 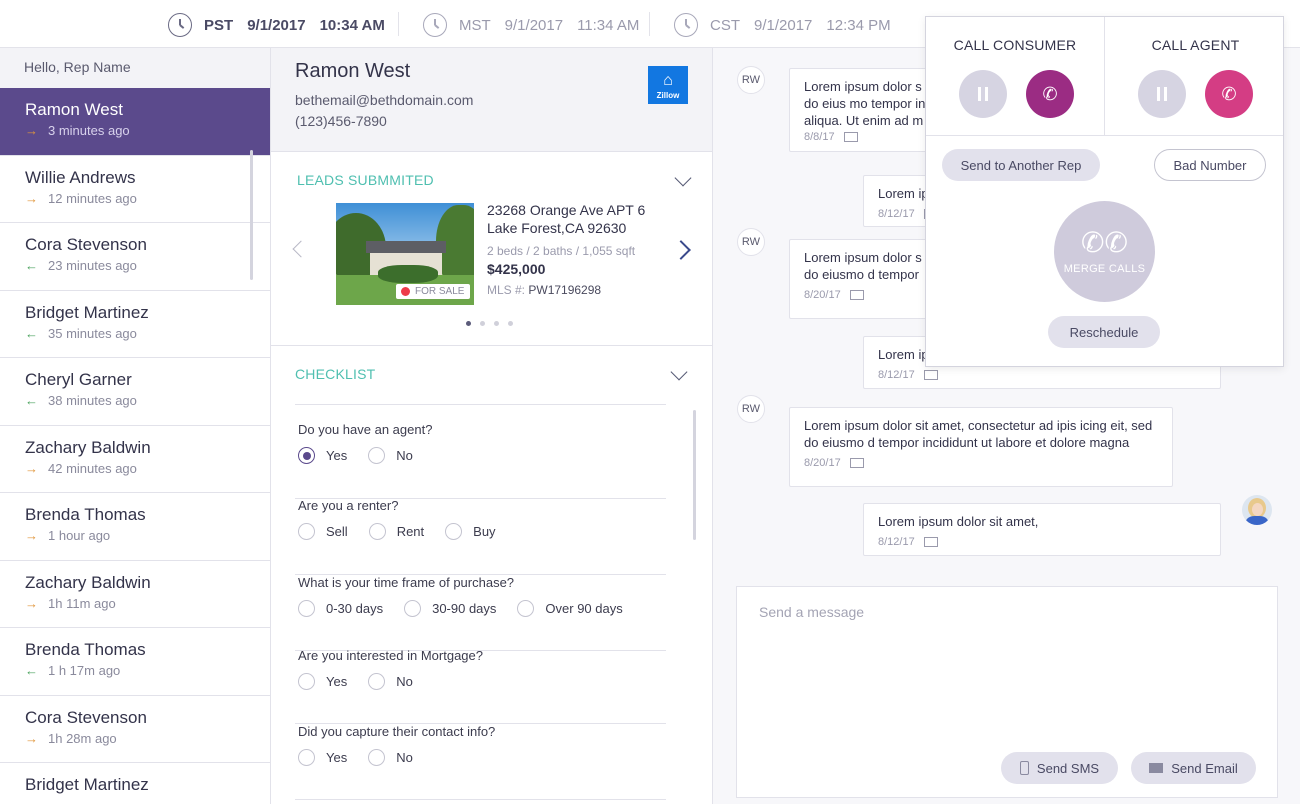 I want to click on radio-option: Over 90 days, so click(x=570, y=608).